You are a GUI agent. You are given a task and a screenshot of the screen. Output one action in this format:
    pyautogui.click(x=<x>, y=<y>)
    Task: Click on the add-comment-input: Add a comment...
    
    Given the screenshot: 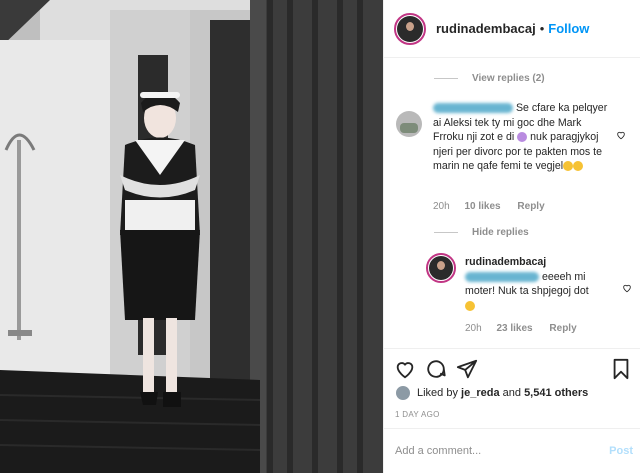 What is the action you would take?
    pyautogui.click(x=438, y=451)
    